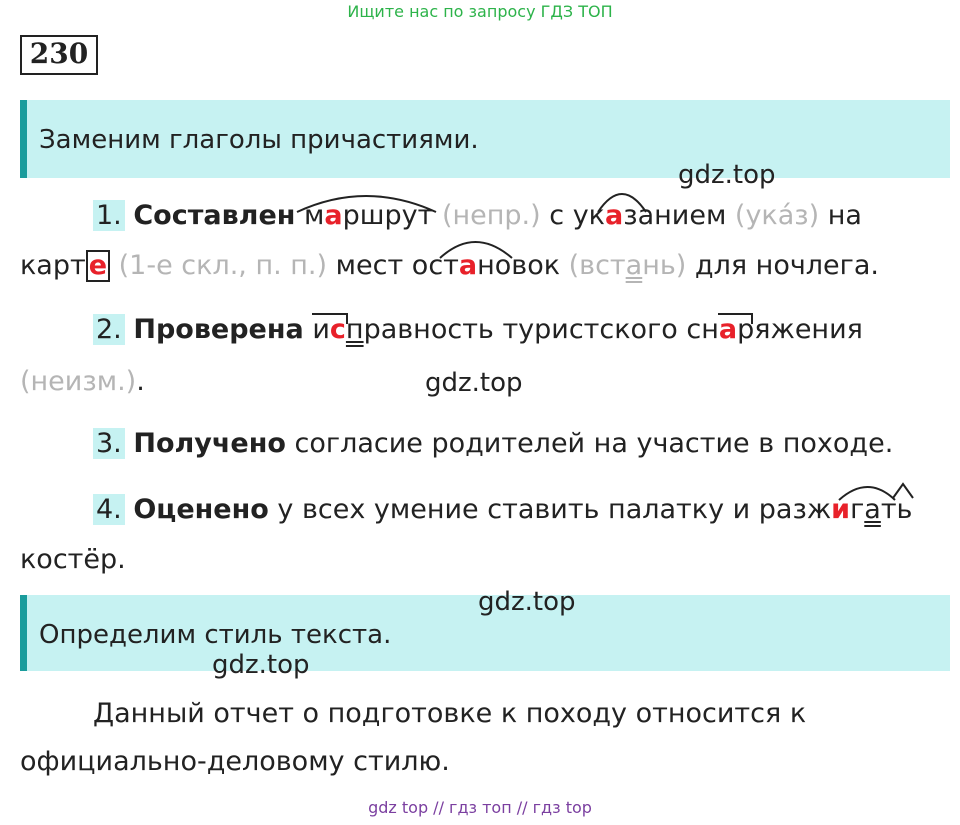 This screenshot has width=960, height=825. What do you see at coordinates (330, 318) in the screenshot?
I see `prefix-bracket-is` at bounding box center [330, 318].